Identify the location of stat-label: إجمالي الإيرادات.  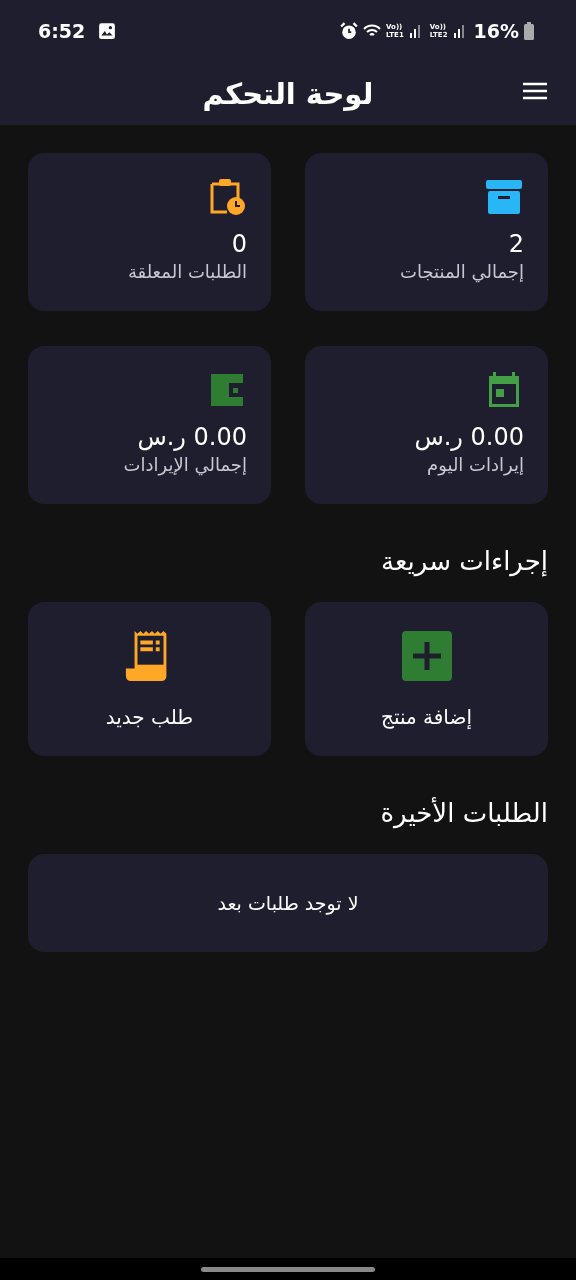
(185, 465).